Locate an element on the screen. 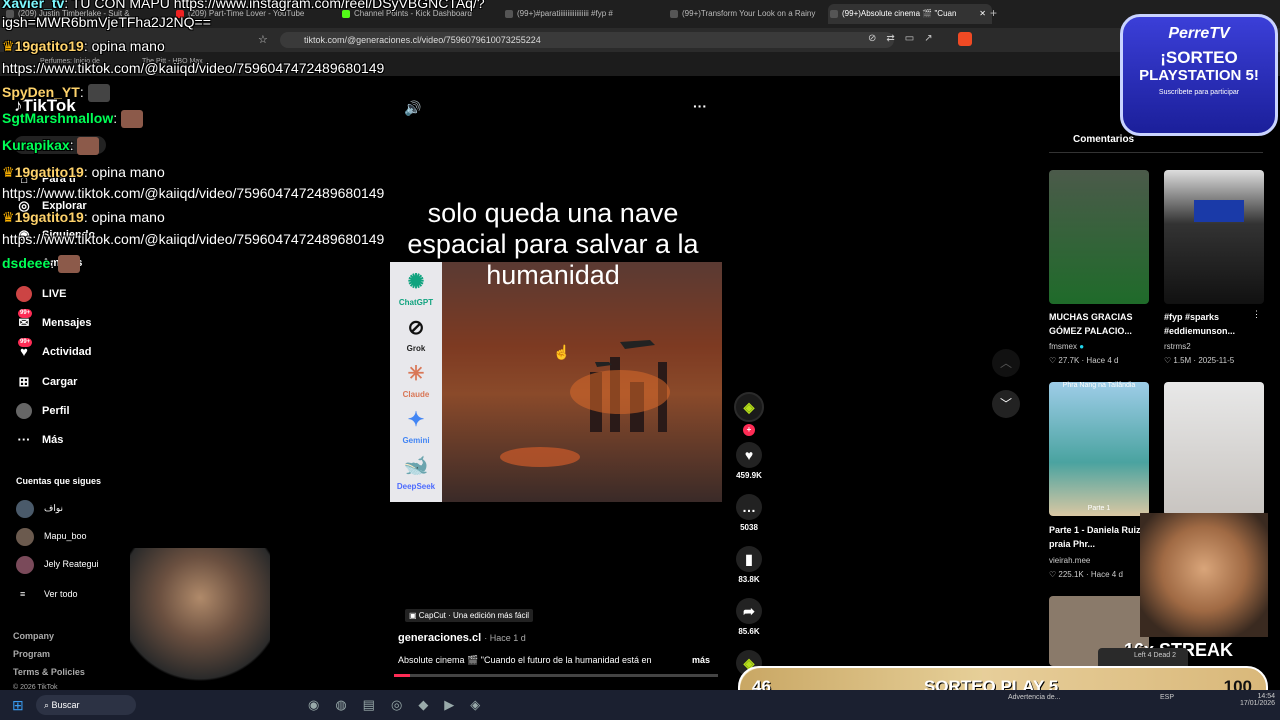  video-meta: ♡ 225.1K · Hace 4 d is located at coordinates (1086, 574).